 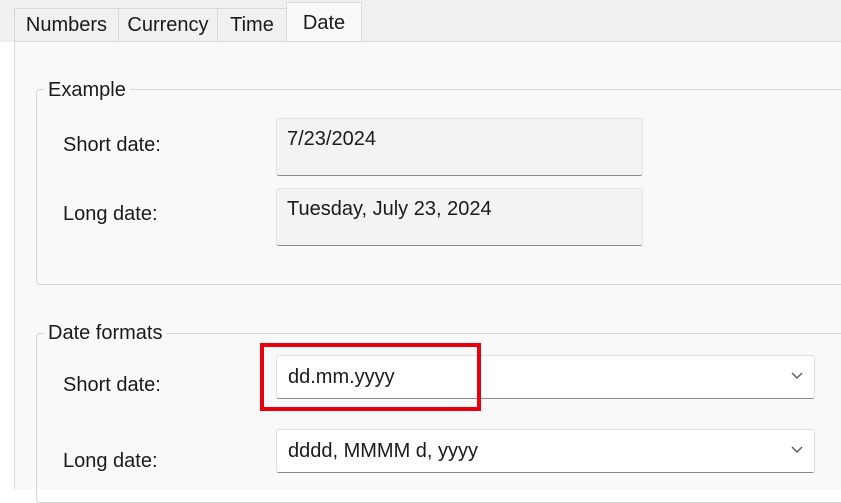 What do you see at coordinates (110, 461) in the screenshot?
I see `long-date-format-label: Long date:` at bounding box center [110, 461].